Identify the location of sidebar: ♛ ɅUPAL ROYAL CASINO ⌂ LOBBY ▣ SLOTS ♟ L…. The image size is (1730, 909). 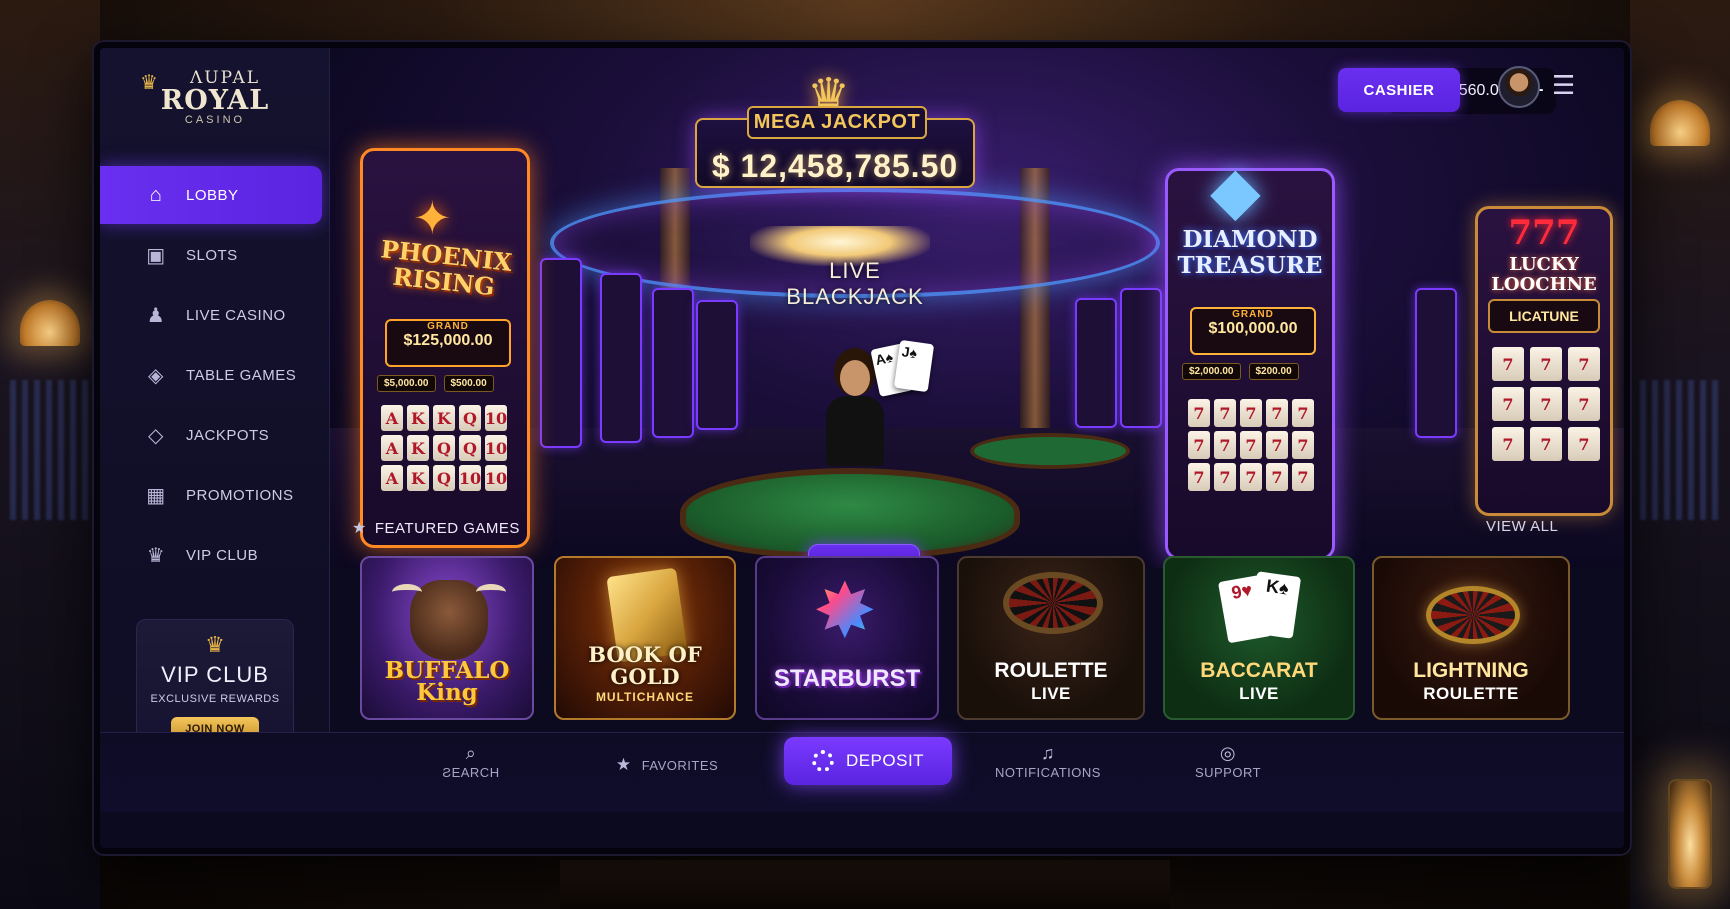
(215, 428).